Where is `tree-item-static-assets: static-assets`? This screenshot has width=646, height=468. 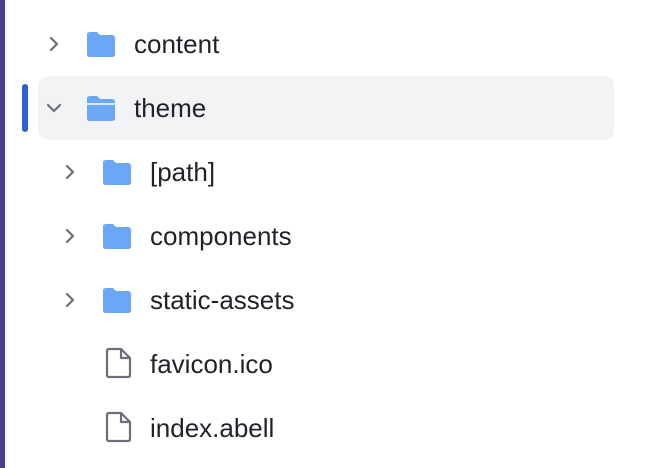 tree-item-static-assets: static-assets is located at coordinates (323, 300).